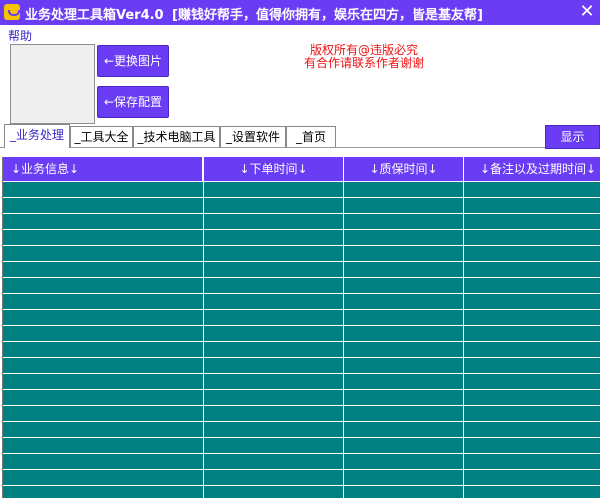  Describe the element at coordinates (37, 136) in the screenshot. I see `tab-business: _业务处理` at that location.